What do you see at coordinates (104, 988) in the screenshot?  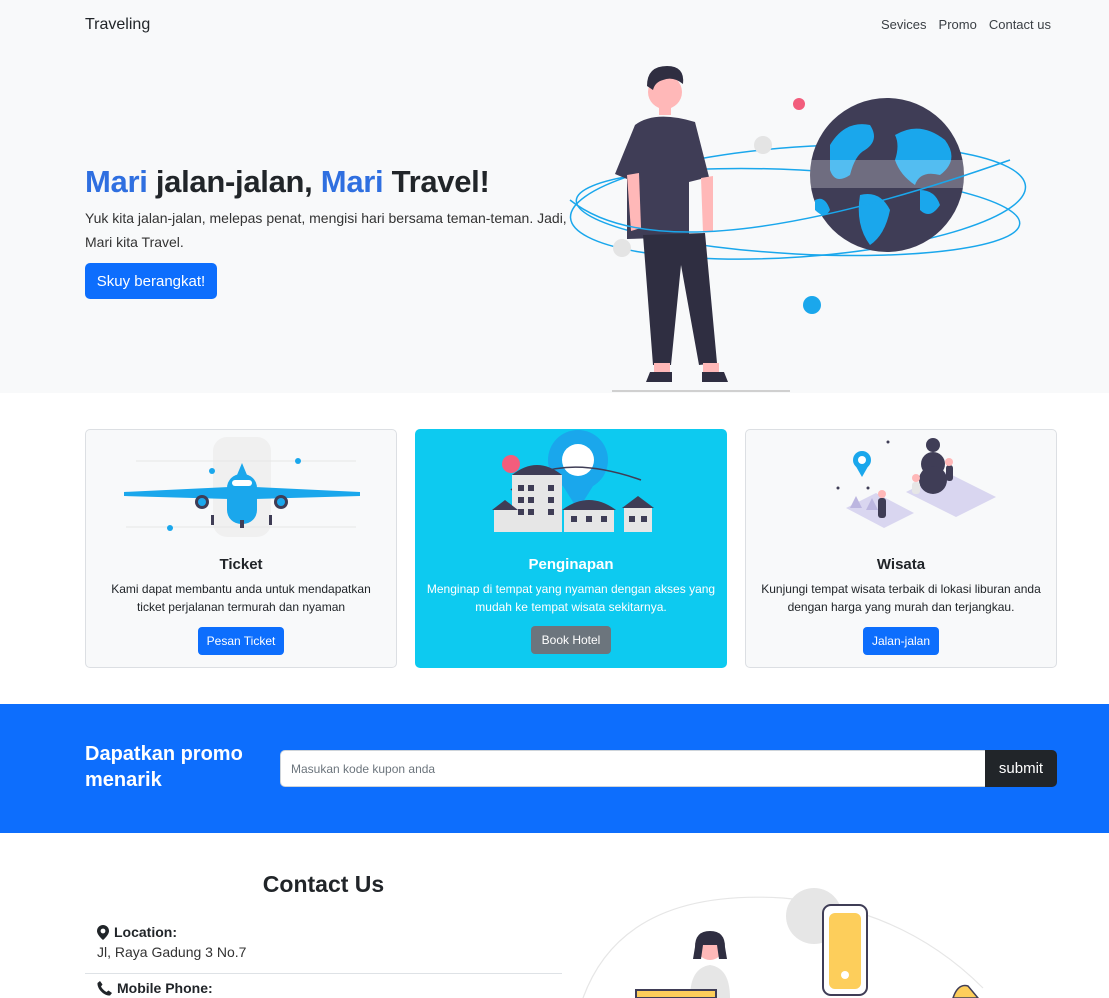 I see `phone-icon` at bounding box center [104, 988].